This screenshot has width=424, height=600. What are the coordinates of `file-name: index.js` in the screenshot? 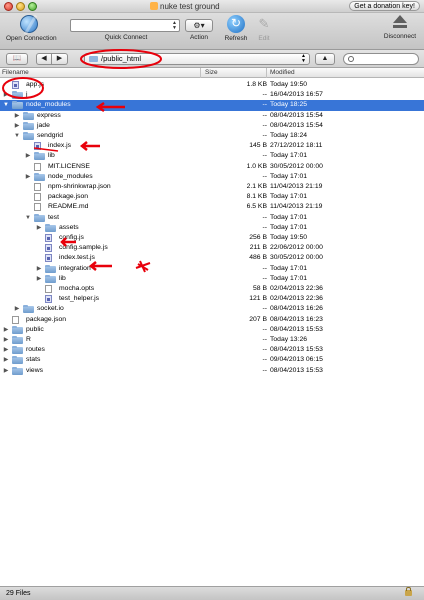 It's located at (60, 146).